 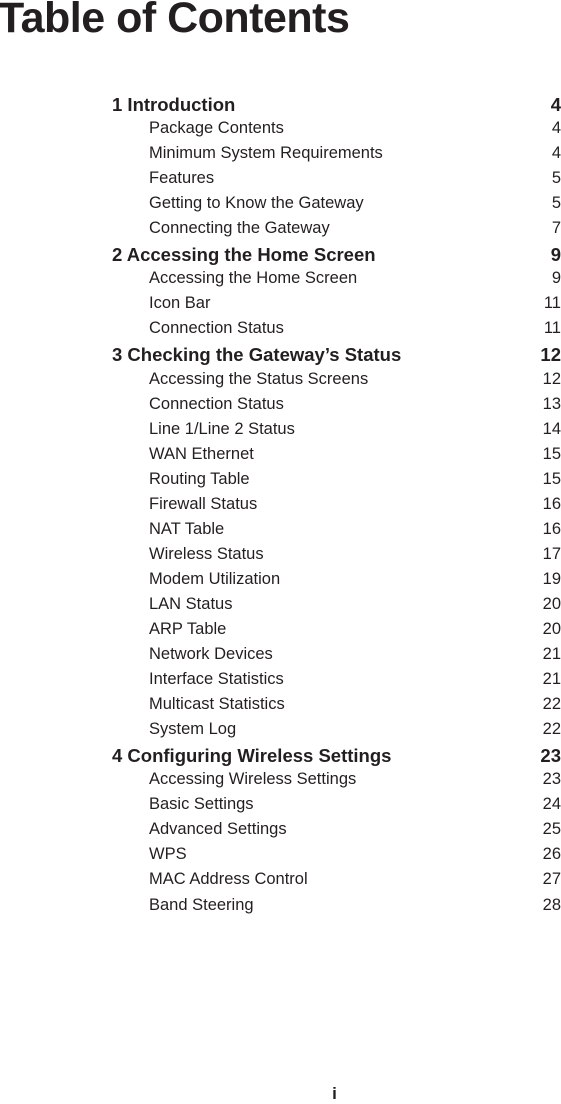 What do you see at coordinates (256, 203) in the screenshot?
I see `section-title: Getting to Know the Gateway` at bounding box center [256, 203].